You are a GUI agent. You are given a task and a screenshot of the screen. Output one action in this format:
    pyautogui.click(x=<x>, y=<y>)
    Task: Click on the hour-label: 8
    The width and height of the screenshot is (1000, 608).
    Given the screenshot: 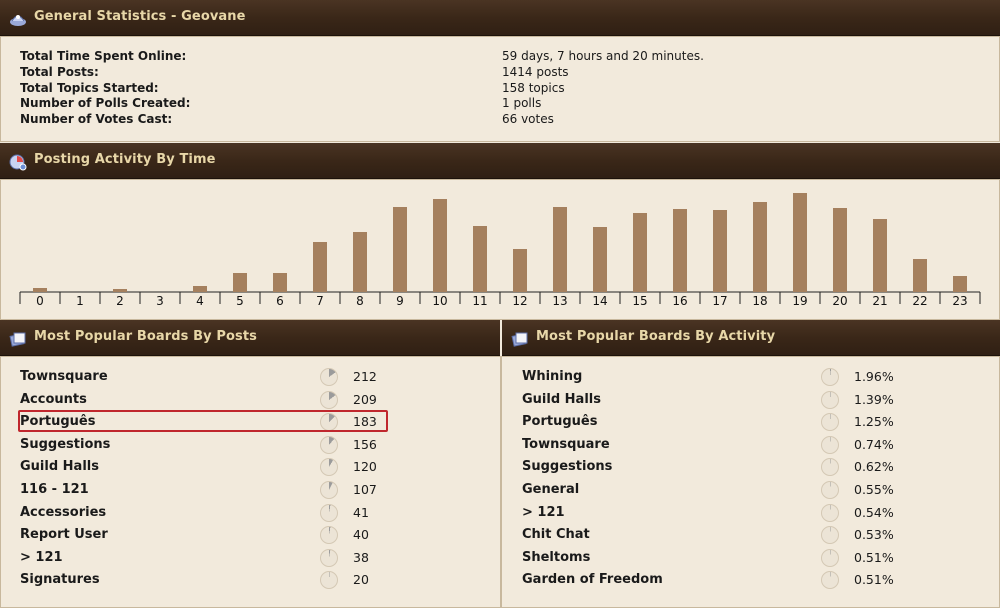 What is the action you would take?
    pyautogui.click(x=360, y=301)
    